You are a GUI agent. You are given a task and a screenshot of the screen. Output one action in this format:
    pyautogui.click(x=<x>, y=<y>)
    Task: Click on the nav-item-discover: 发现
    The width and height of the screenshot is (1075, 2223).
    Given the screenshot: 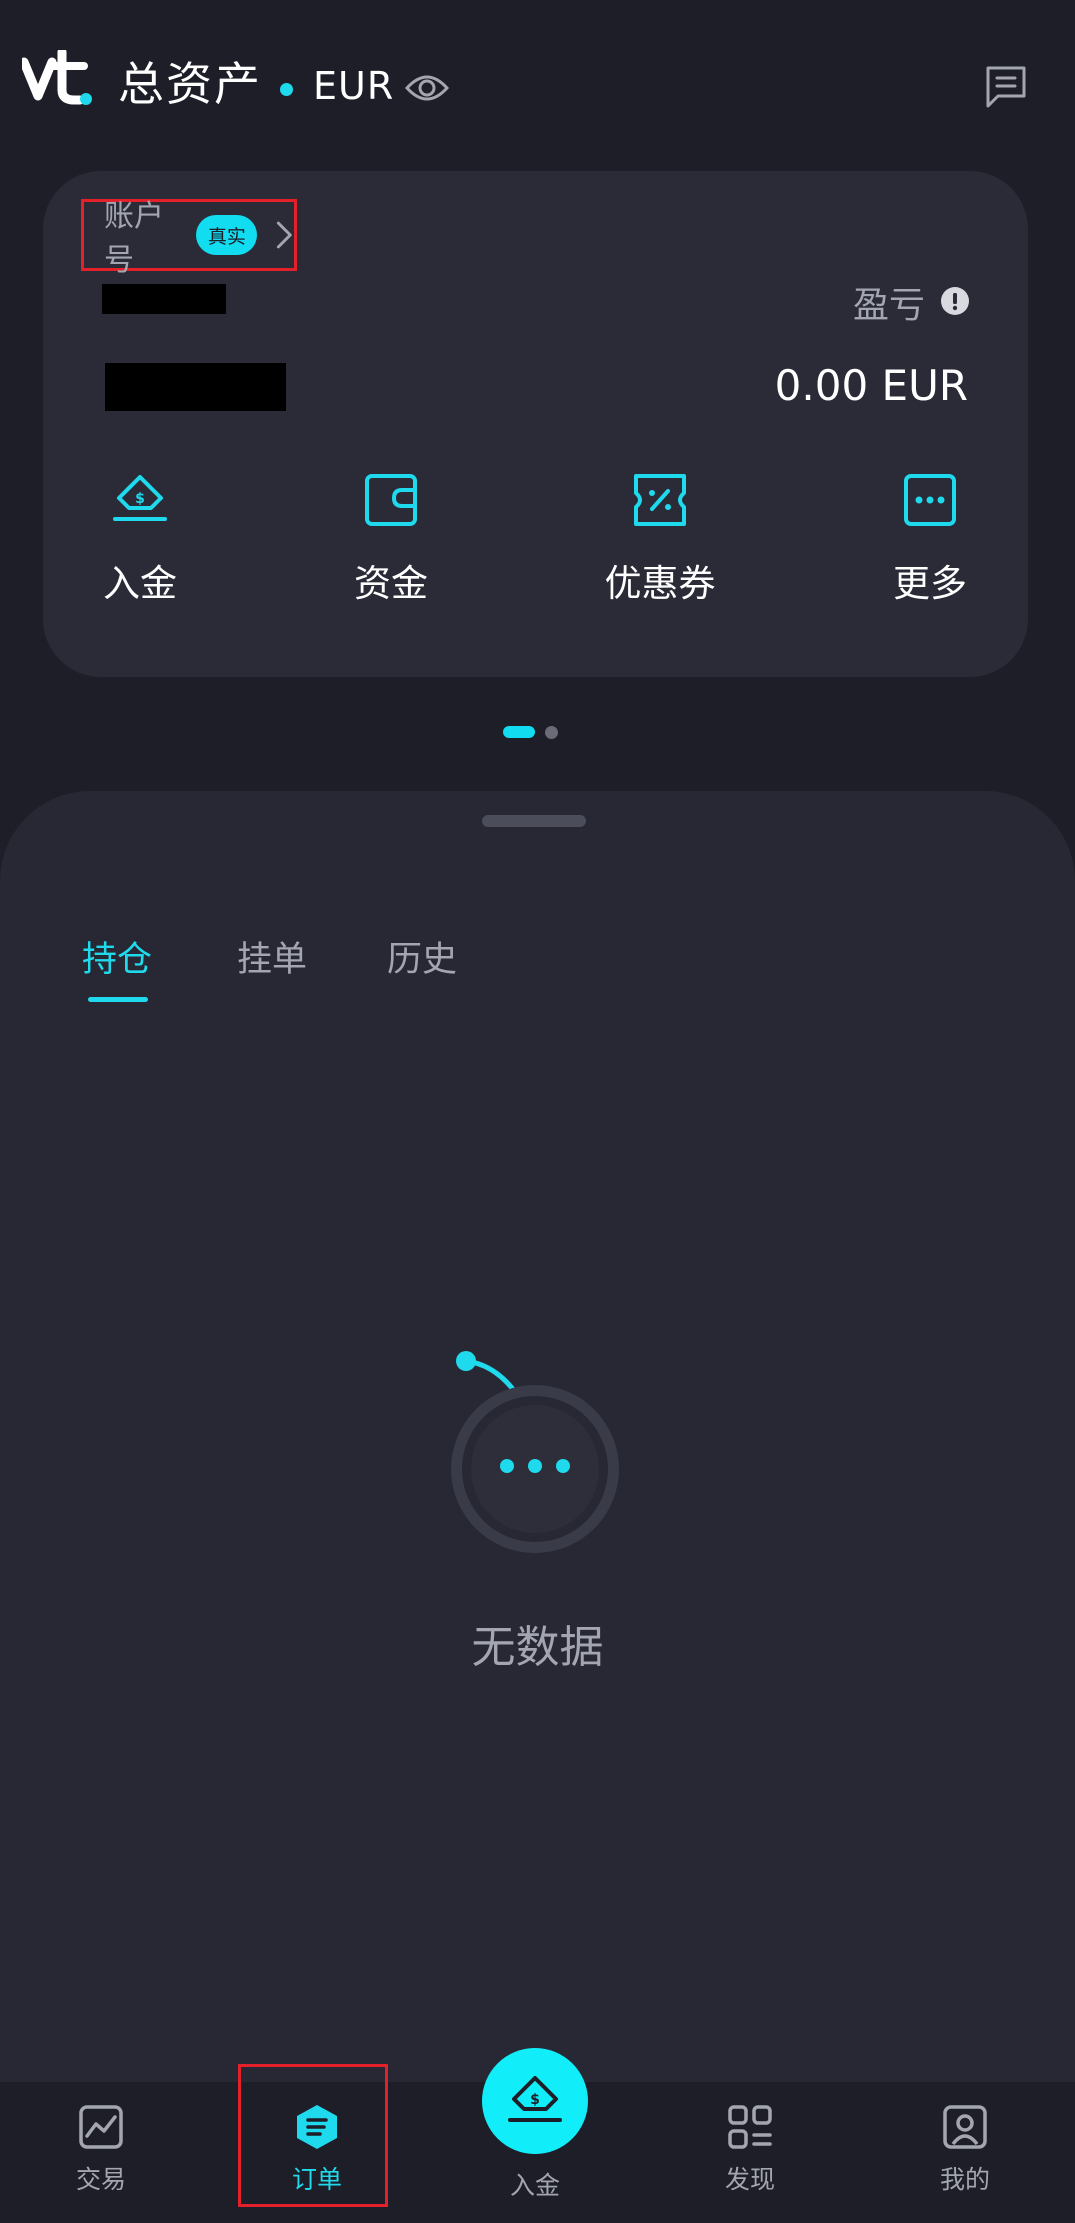 What is the action you would take?
    pyautogui.click(x=750, y=2150)
    